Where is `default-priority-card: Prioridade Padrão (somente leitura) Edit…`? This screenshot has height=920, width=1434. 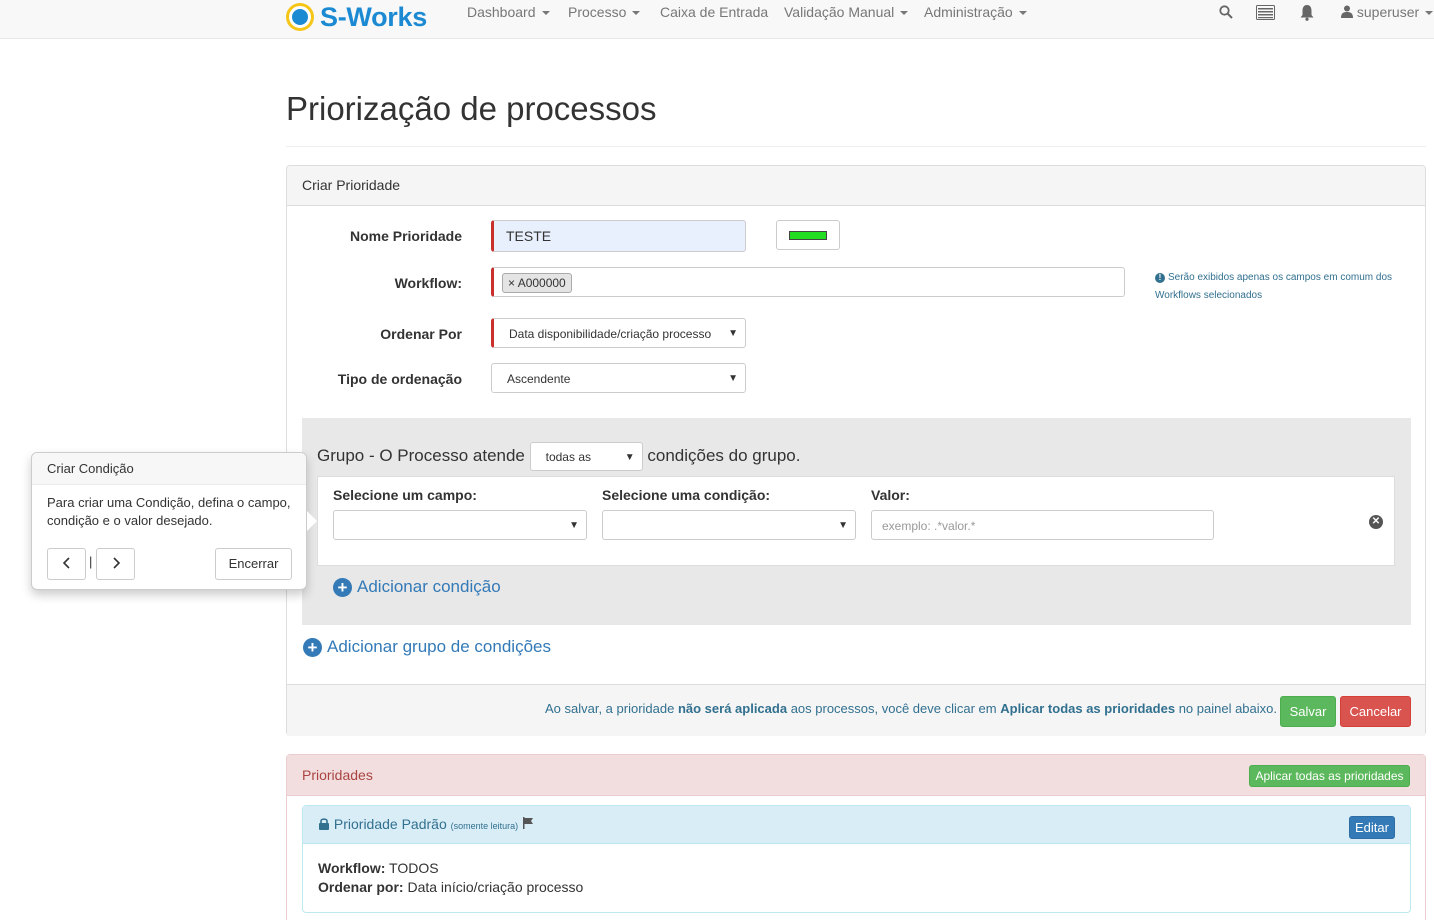
default-priority-card: Prioridade Padrão (somente leitura) Edit… is located at coordinates (856, 859).